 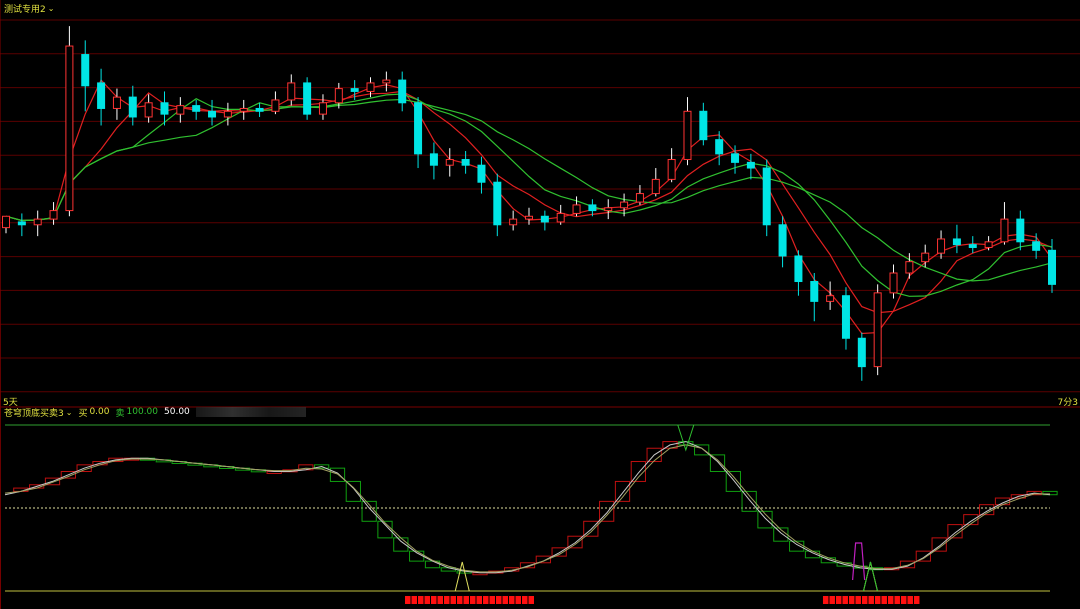 I want to click on sub-indicator-name: 苍穹顶底买卖3, so click(x=34, y=413).